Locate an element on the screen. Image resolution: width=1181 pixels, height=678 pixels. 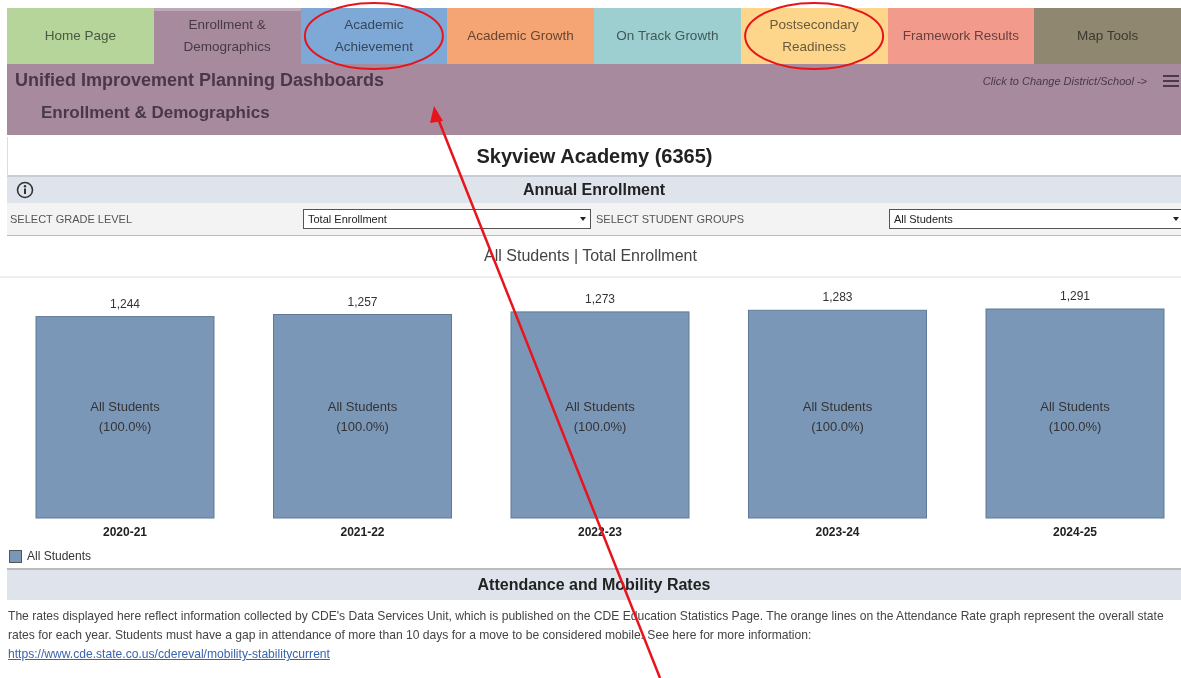
dashboard-title: Unified Improvement Planning Dashboards is located at coordinates (200, 80).